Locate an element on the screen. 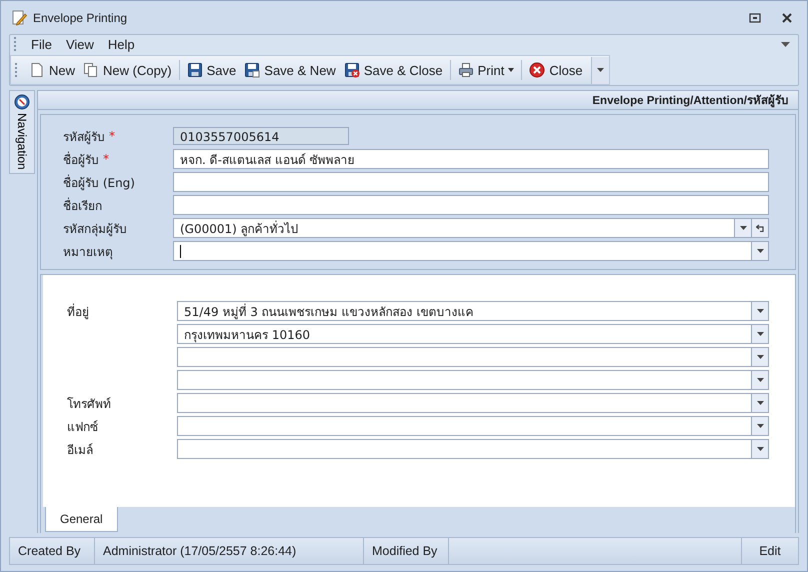 This screenshot has width=808, height=572. toolbar-button: Close is located at coordinates (556, 70).